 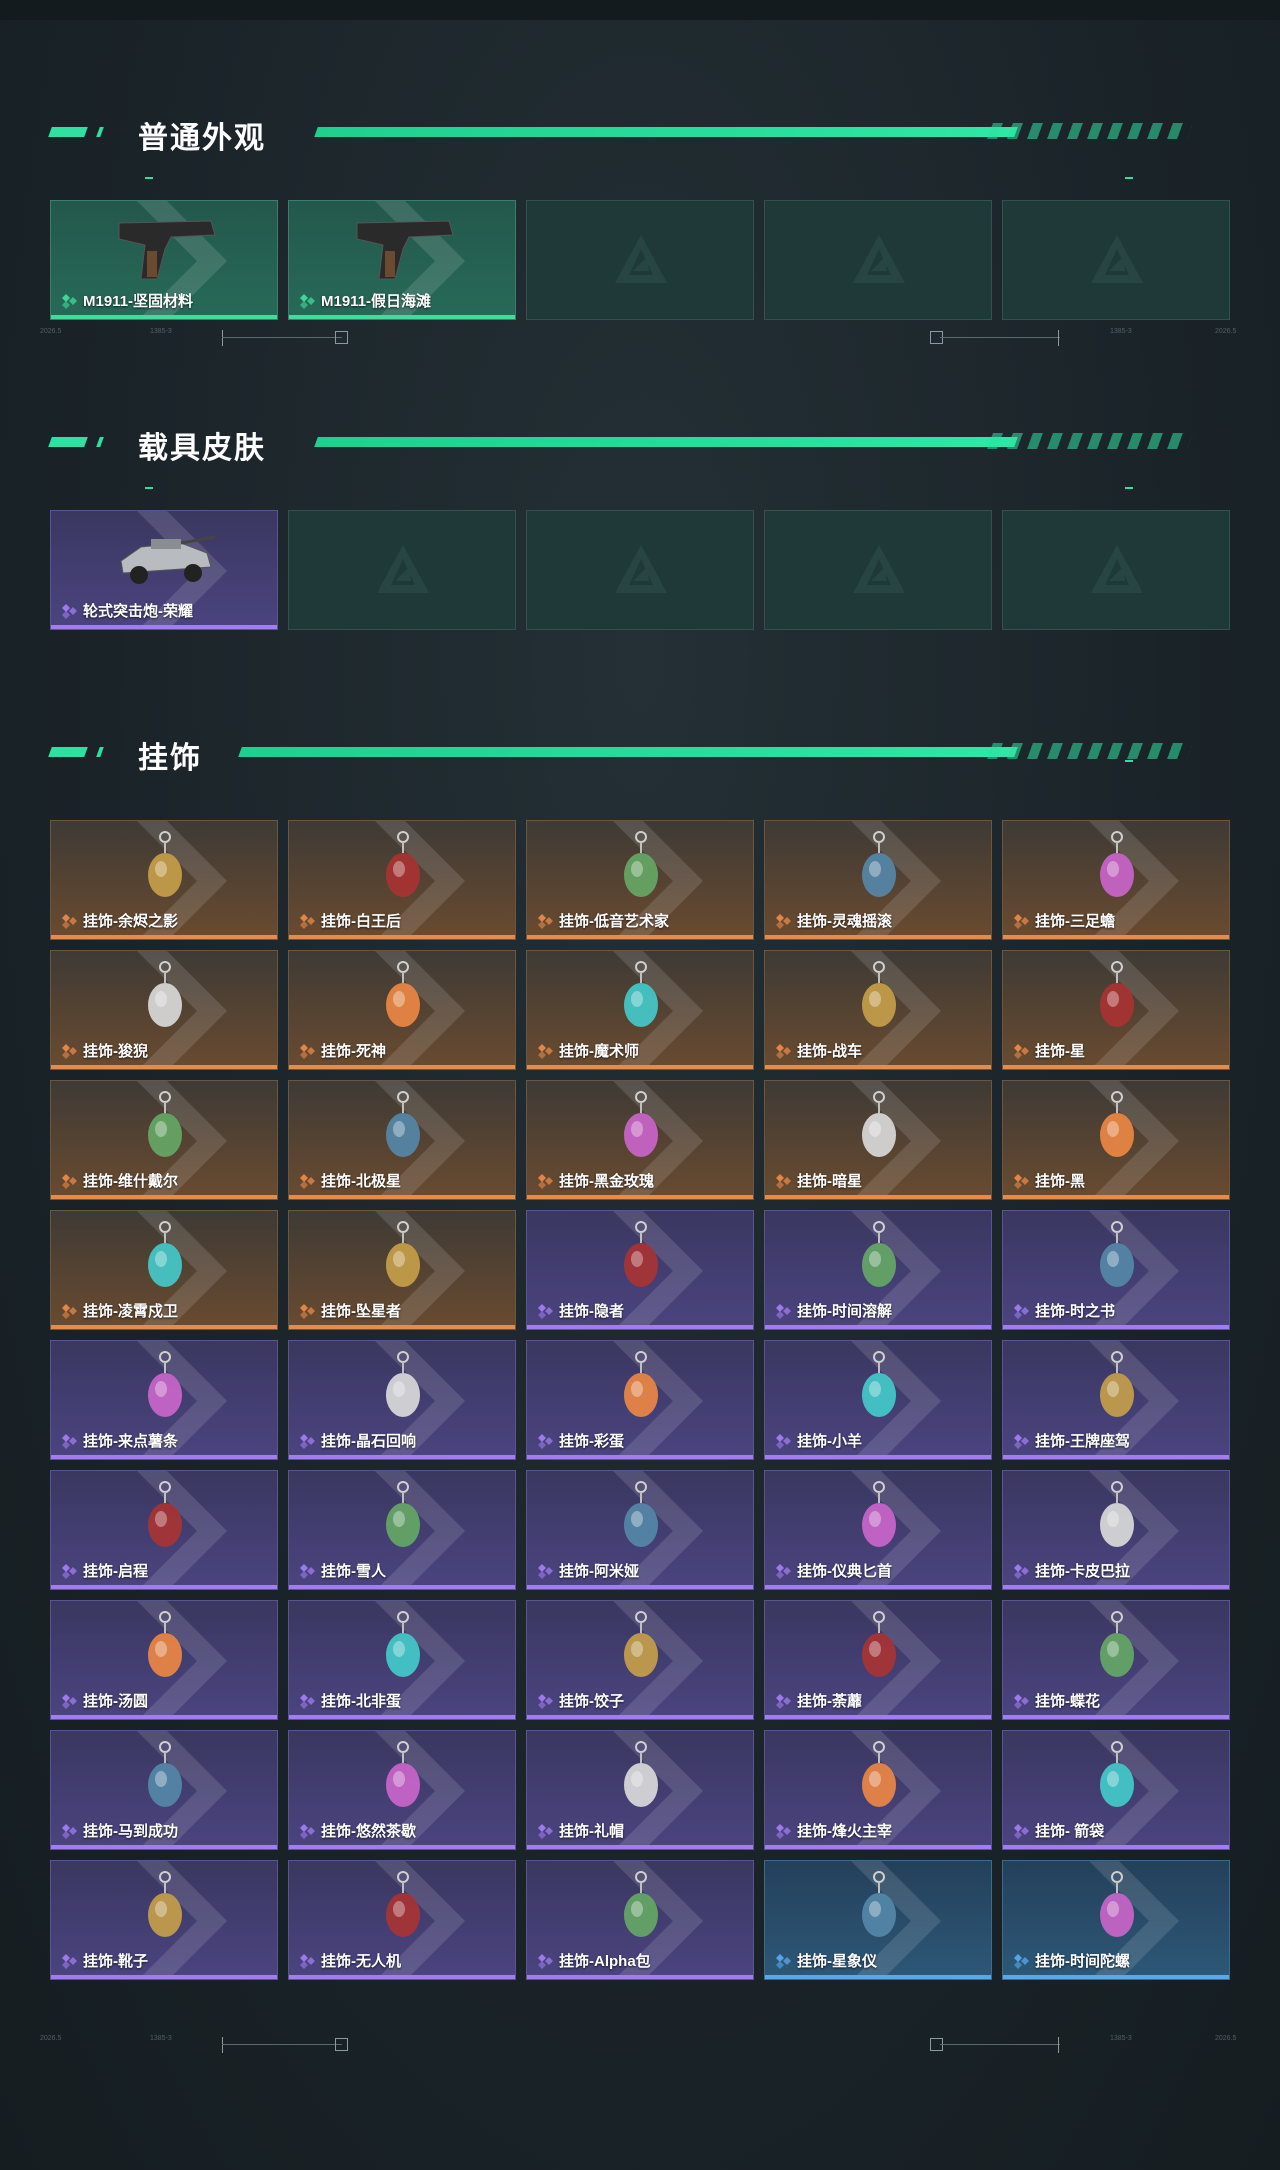 What do you see at coordinates (164, 260) in the screenshot?
I see `normal-skin-card: M1911-坚固材料` at bounding box center [164, 260].